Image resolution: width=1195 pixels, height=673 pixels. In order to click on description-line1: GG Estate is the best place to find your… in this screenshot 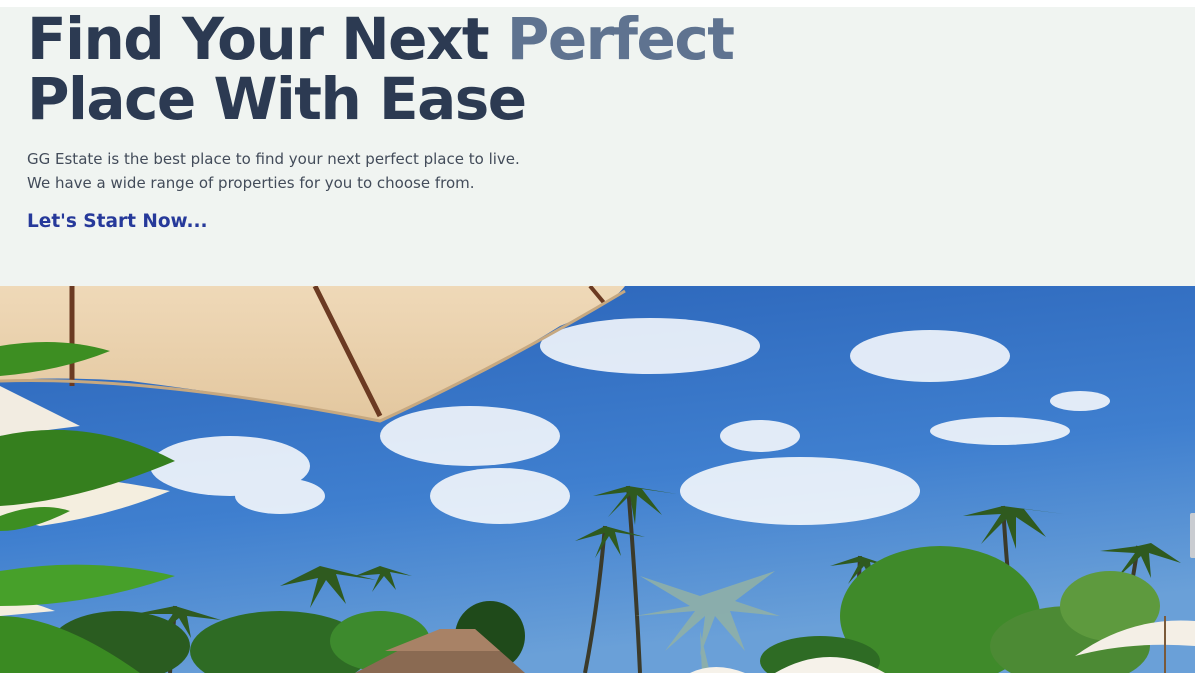, I will do `click(273, 159)`.